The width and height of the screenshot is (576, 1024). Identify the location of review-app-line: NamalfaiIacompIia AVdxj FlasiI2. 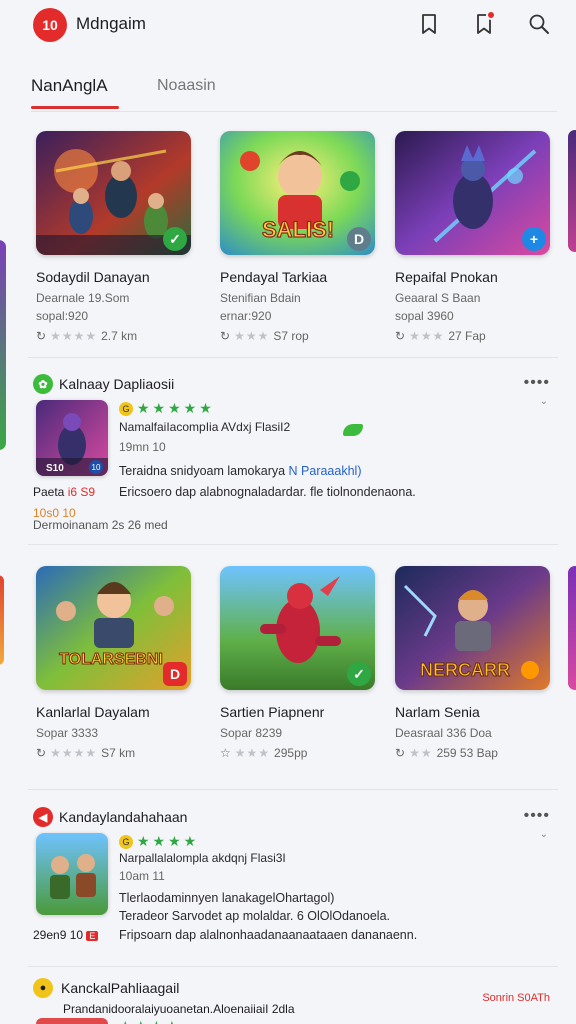
(205, 427).